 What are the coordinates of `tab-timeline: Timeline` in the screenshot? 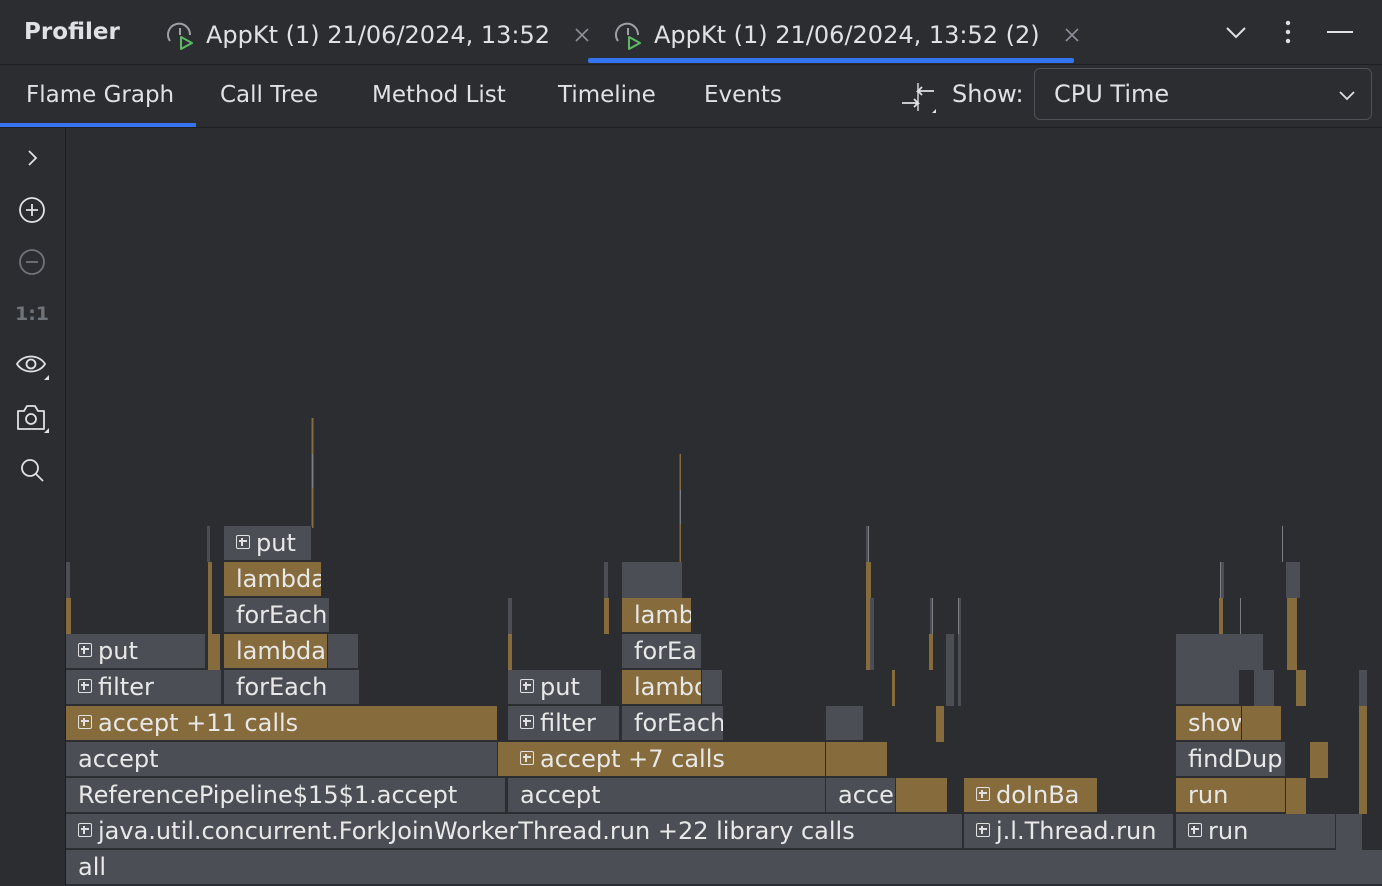 It's located at (607, 95).